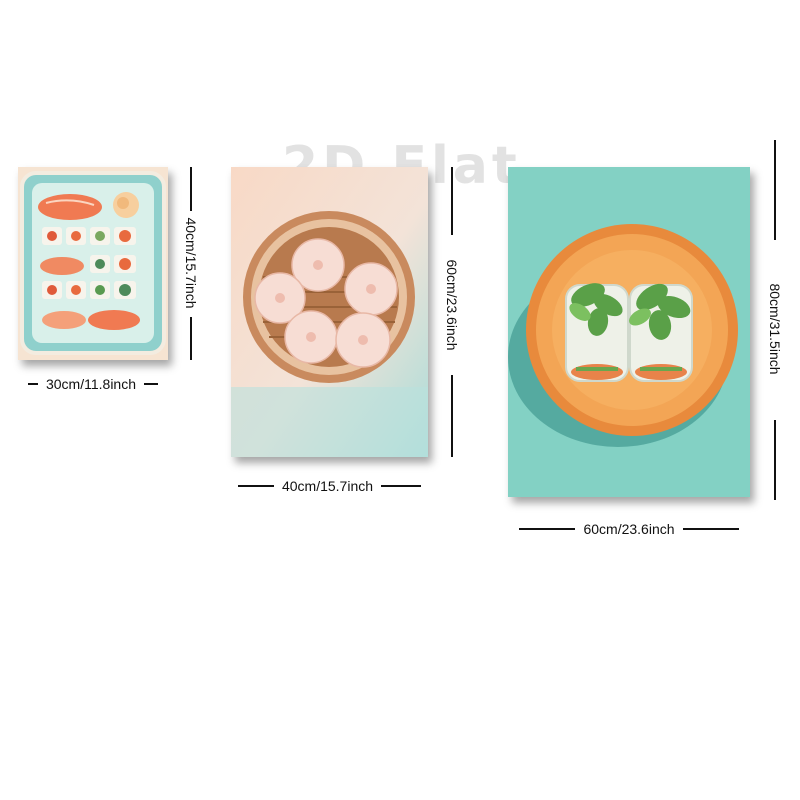 This screenshot has width=800, height=800. I want to click on spring-rolls-width-dimension: 60cm/23.6inch, so click(629, 529).